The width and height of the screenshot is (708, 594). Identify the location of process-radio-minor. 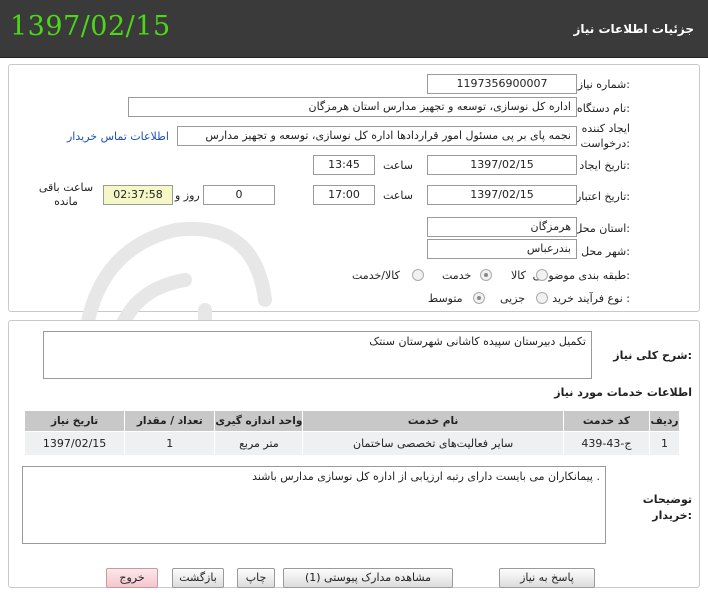
(542, 298).